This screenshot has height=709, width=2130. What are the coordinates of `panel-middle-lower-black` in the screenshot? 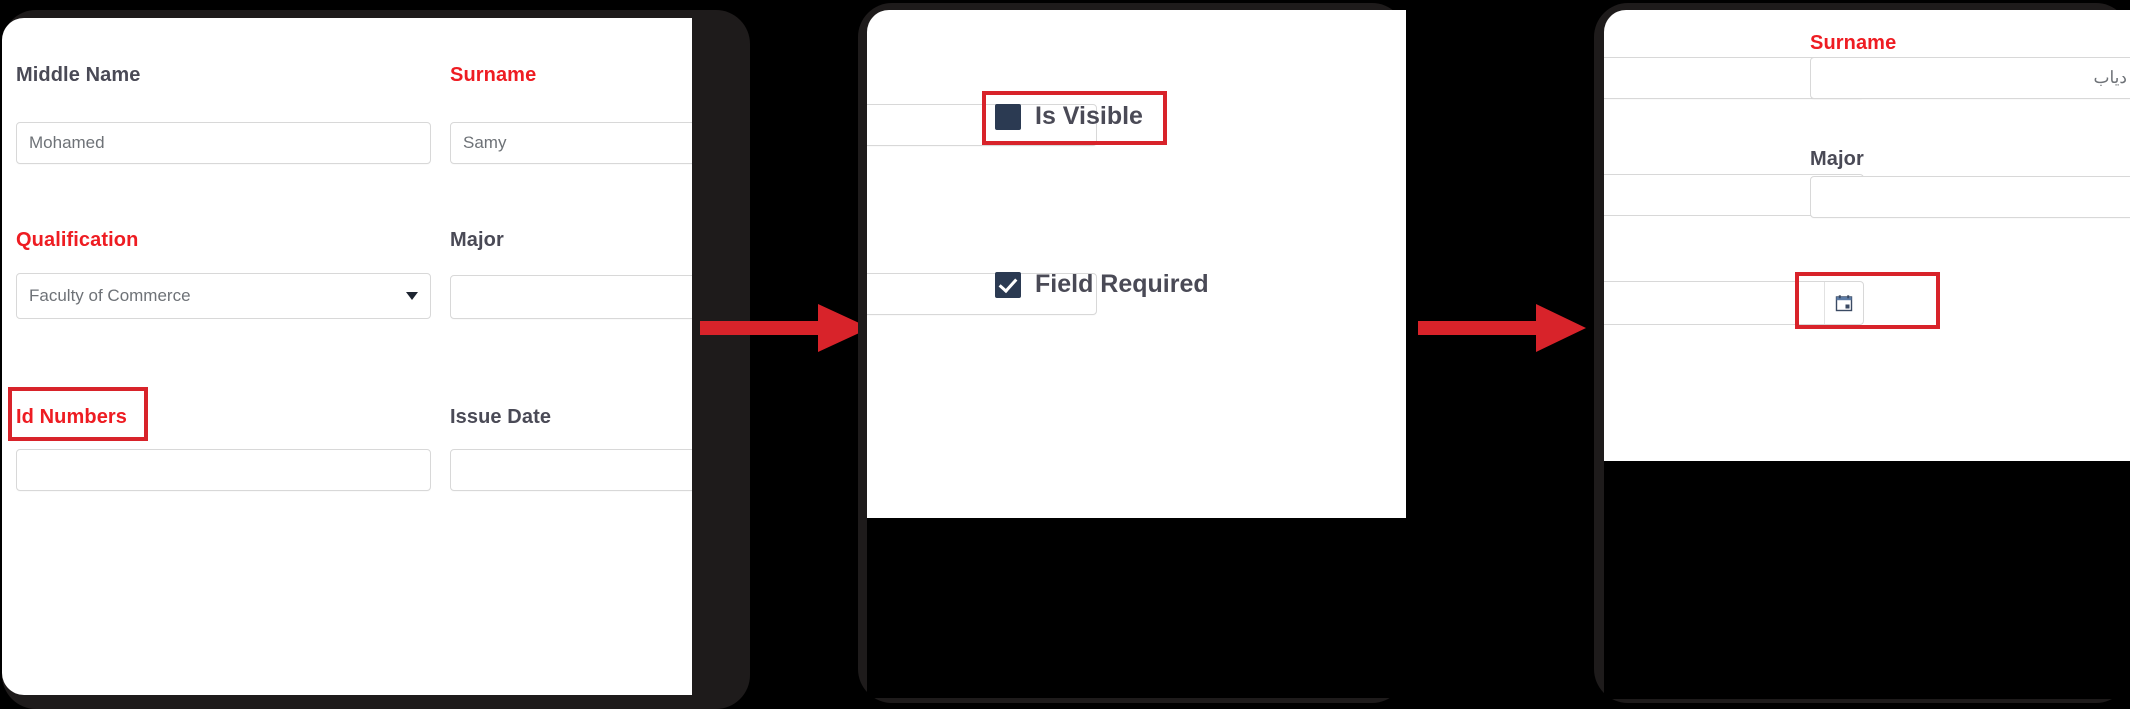 It's located at (1136, 608).